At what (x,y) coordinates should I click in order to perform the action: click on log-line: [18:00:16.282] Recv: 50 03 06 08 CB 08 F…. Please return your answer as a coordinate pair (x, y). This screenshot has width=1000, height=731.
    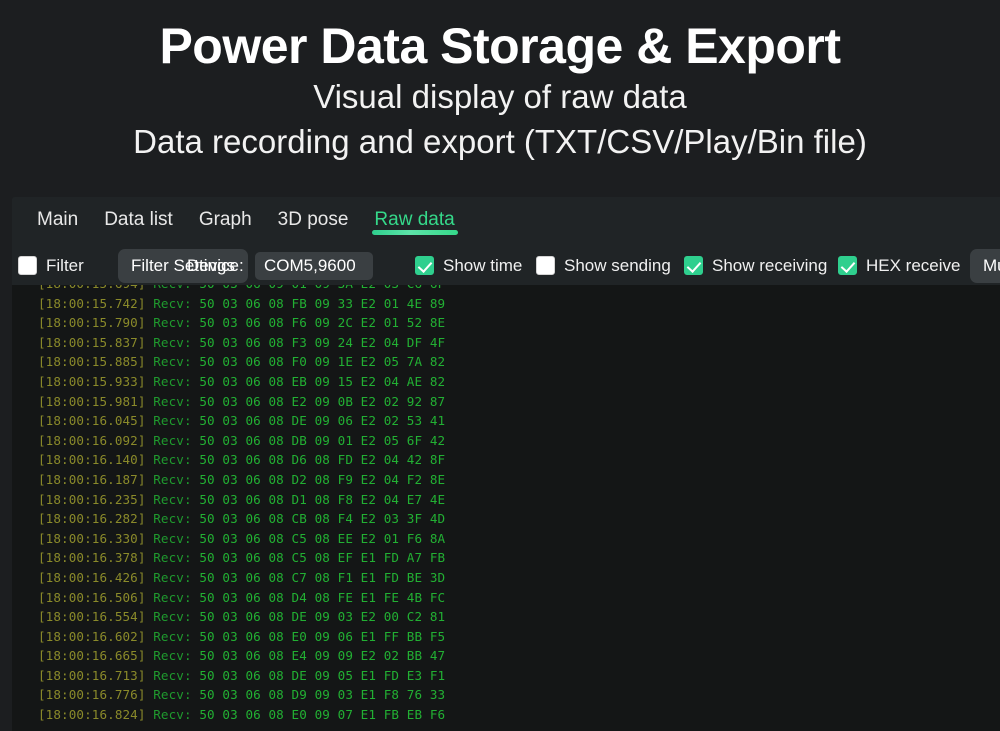
    Looking at the image, I should click on (519, 519).